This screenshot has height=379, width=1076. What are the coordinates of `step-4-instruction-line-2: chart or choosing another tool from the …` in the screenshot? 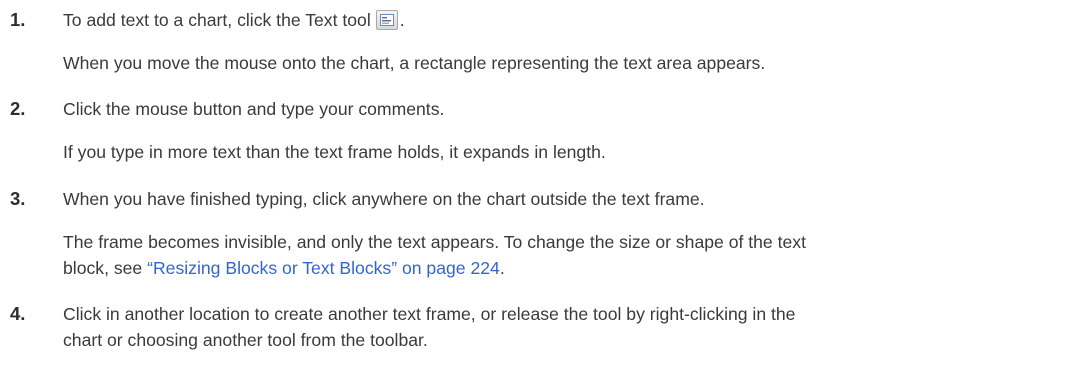 It's located at (245, 340).